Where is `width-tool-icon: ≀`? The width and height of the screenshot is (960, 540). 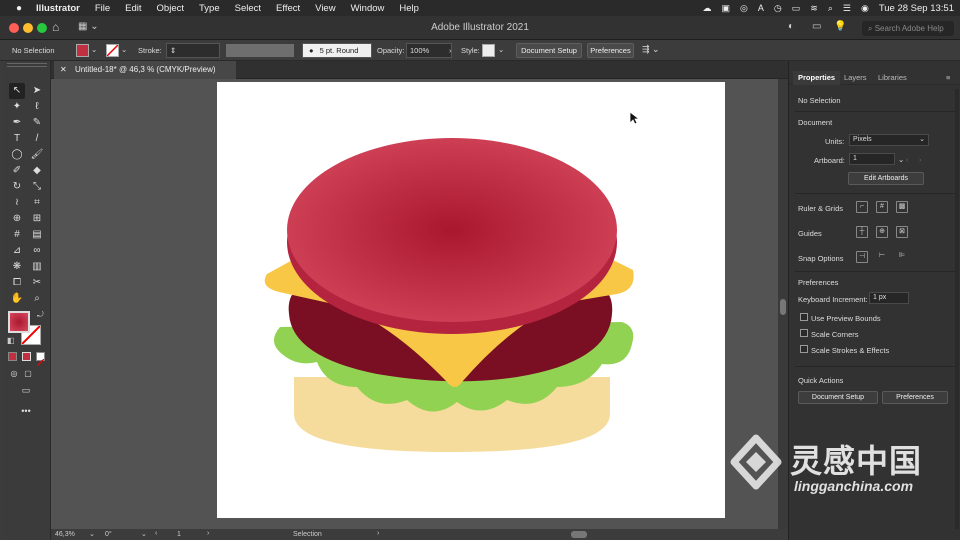 width-tool-icon: ≀ is located at coordinates (17, 203).